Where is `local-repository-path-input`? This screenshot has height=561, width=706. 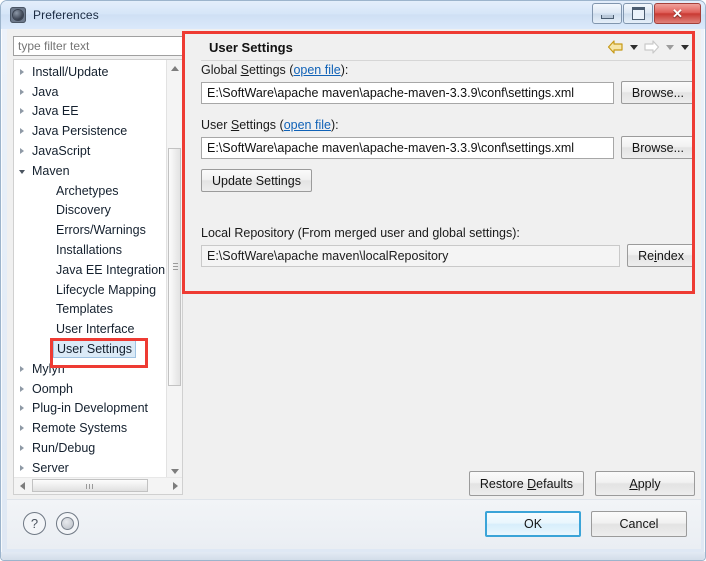
local-repository-path-input is located at coordinates (411, 255).